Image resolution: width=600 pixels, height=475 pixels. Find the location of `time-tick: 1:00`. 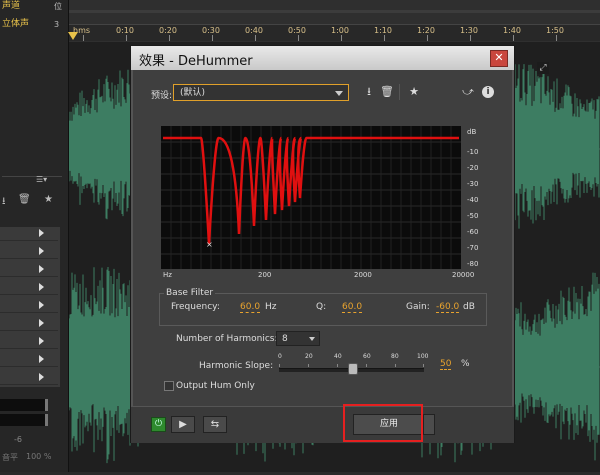

time-tick: 1:00 is located at coordinates (340, 30).